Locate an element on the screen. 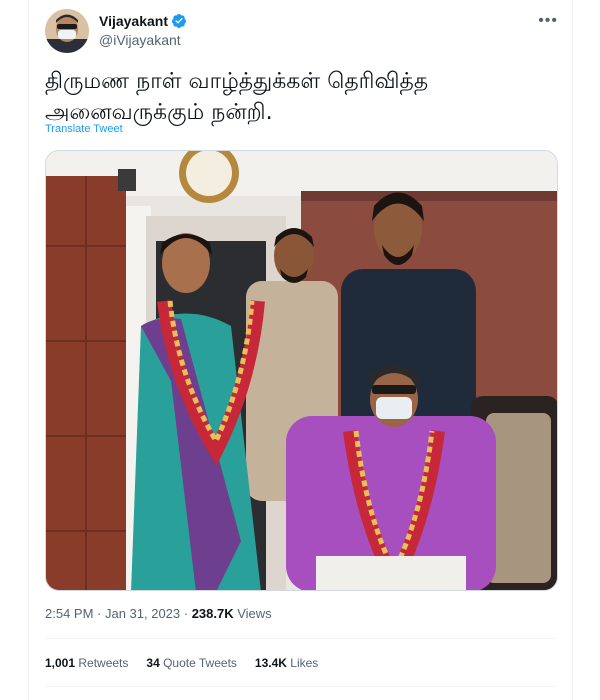  translate-tweet-link: Translate Tweet is located at coordinates (84, 129).